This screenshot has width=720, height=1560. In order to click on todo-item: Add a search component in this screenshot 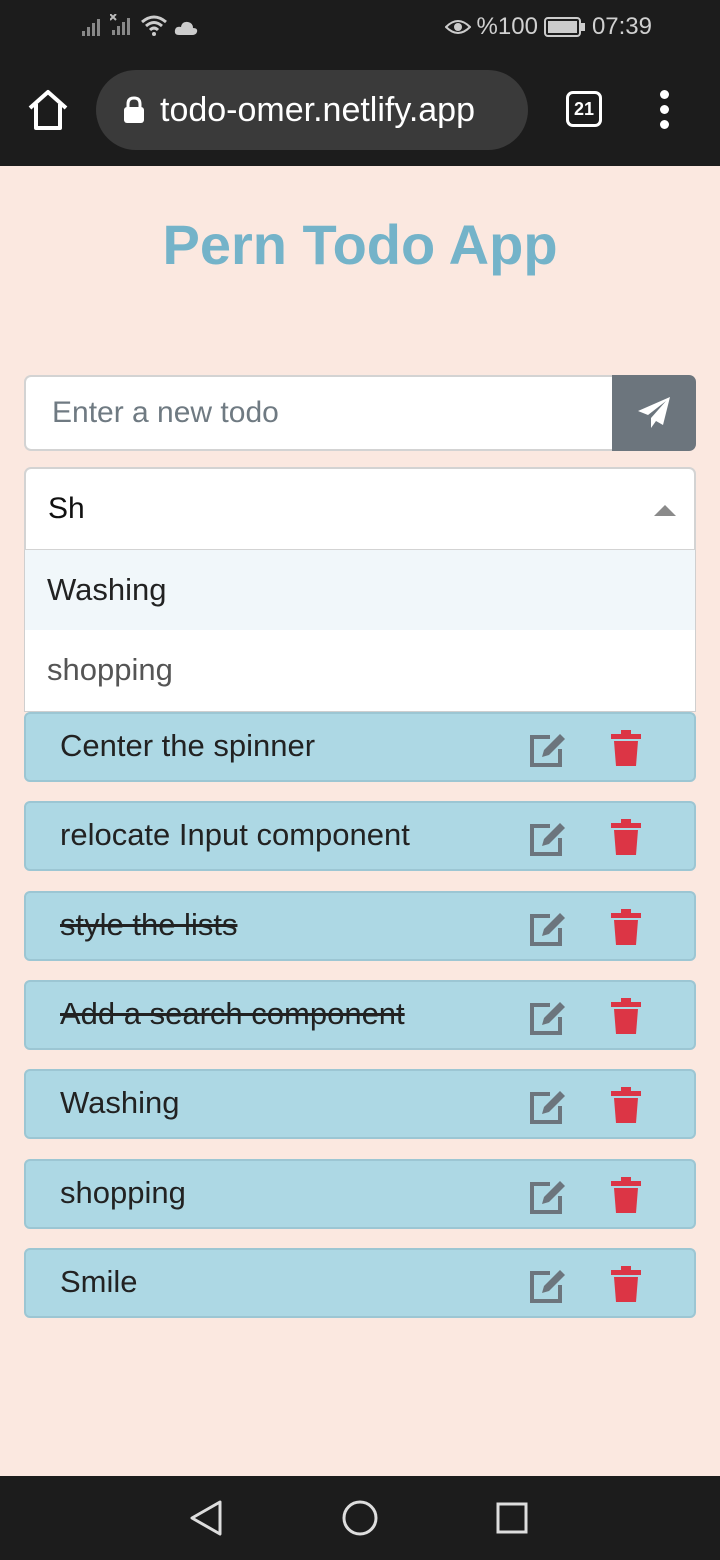, I will do `click(360, 1015)`.